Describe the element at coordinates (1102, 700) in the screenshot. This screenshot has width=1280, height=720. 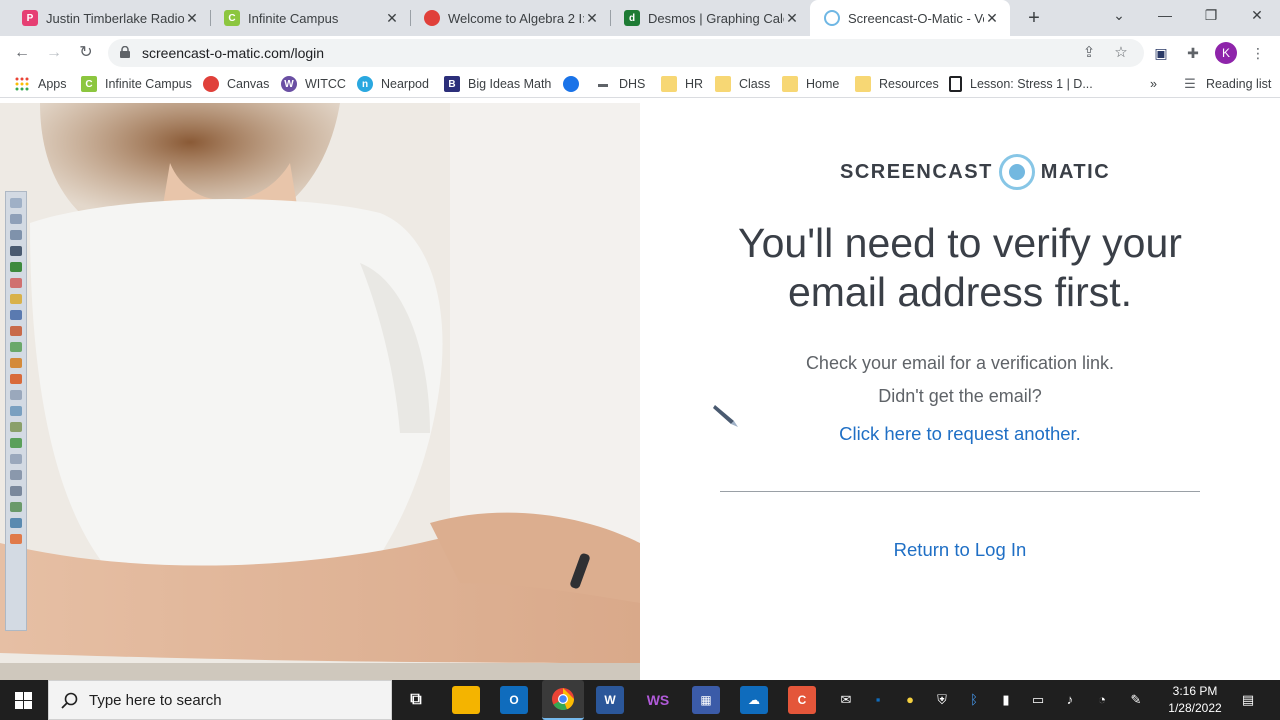
I see `wifi-icon: ◔` at that location.